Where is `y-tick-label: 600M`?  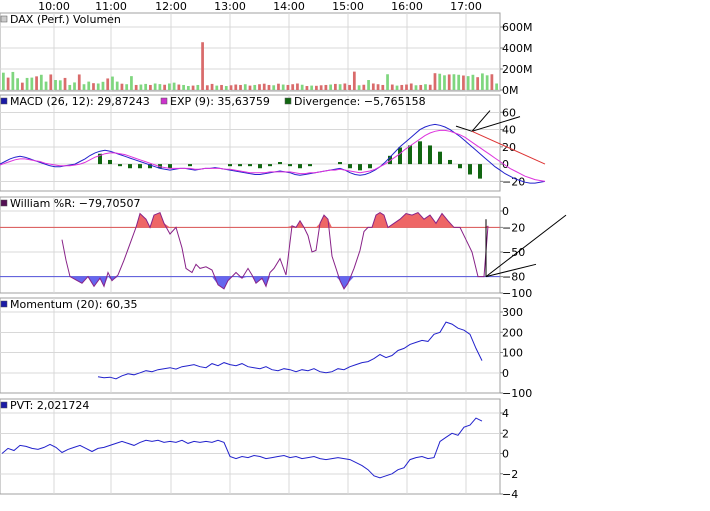 y-tick-label: 600M is located at coordinates (517, 27).